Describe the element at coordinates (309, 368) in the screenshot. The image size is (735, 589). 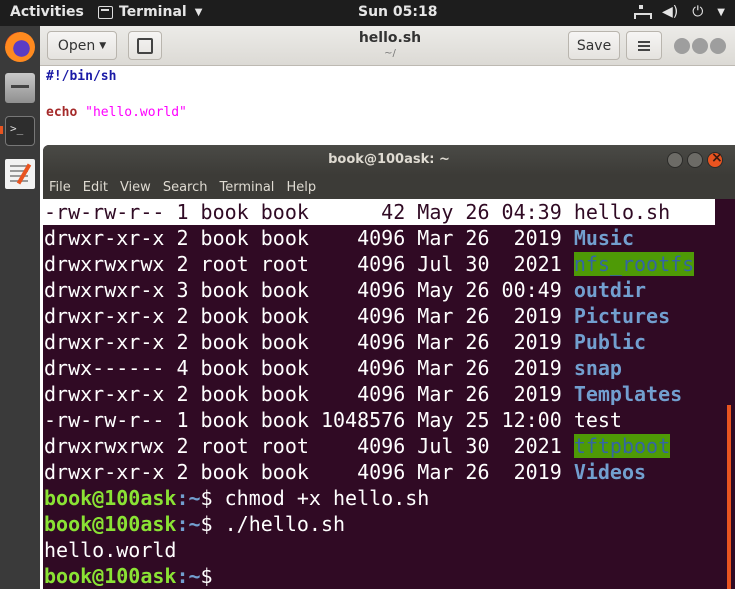
I see `ls-row-meta: drwx------ 4 book book 4096 Mar 26 2019` at that location.